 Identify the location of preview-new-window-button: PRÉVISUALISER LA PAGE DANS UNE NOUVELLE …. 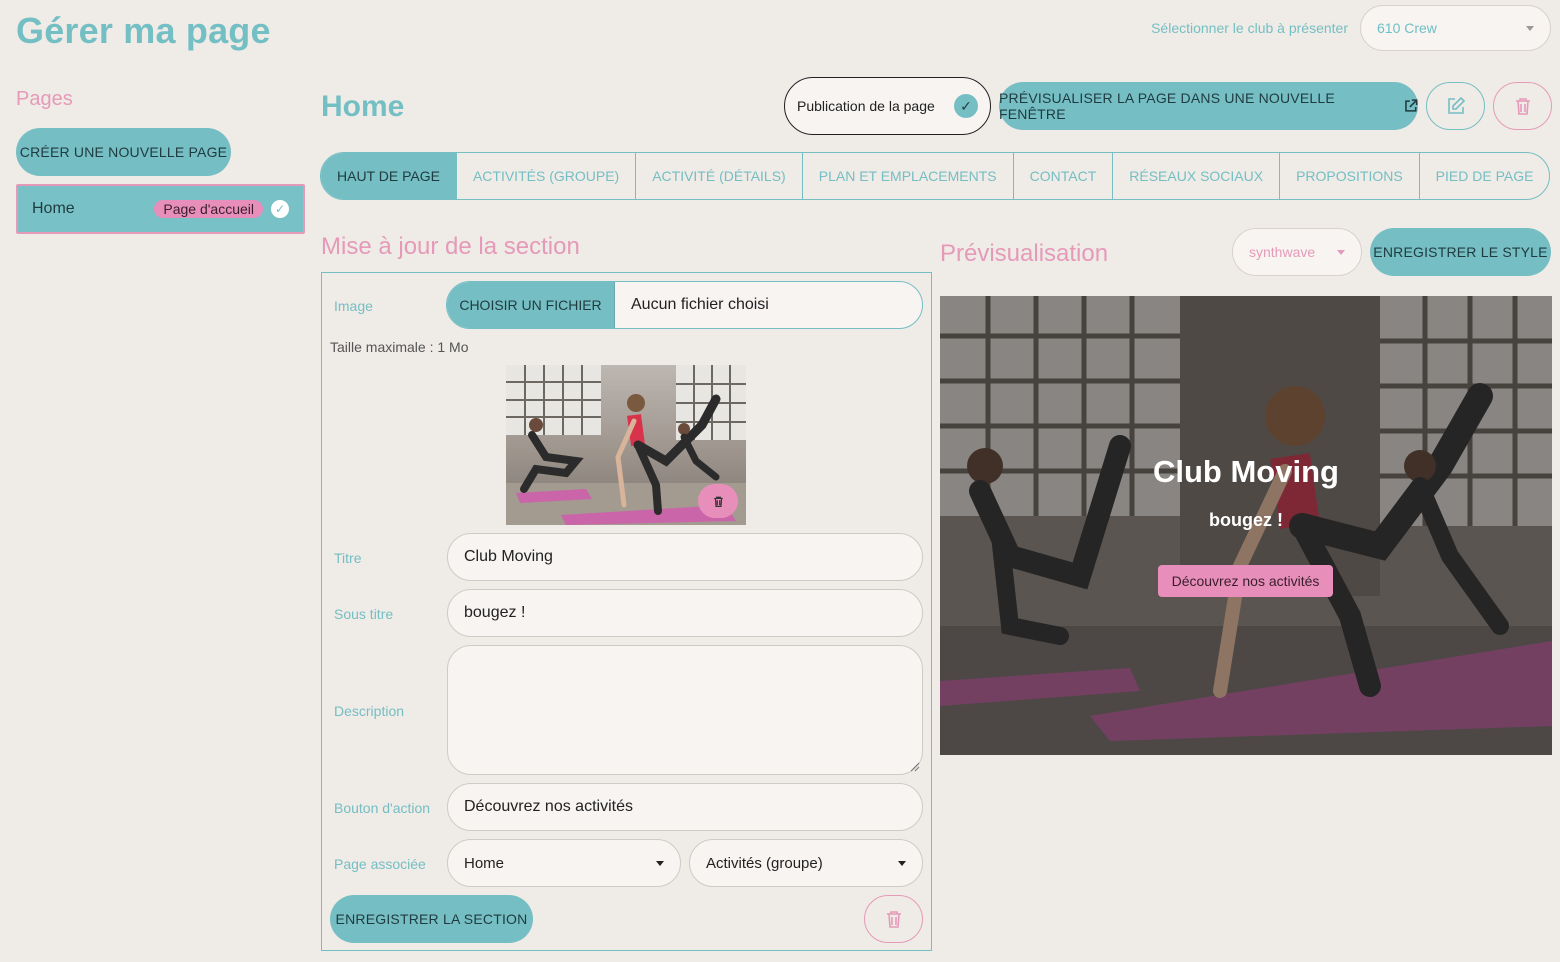
(1208, 106).